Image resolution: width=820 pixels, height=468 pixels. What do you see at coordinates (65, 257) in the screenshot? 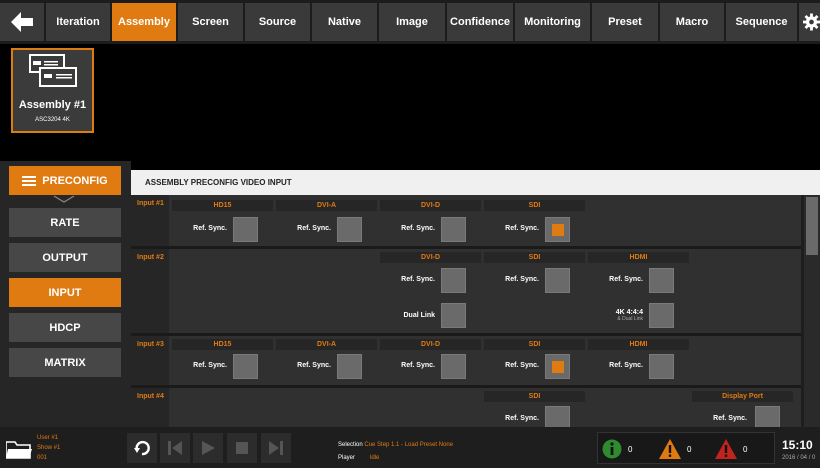
I see `sidebar-item-output: OUTPUT` at bounding box center [65, 257].